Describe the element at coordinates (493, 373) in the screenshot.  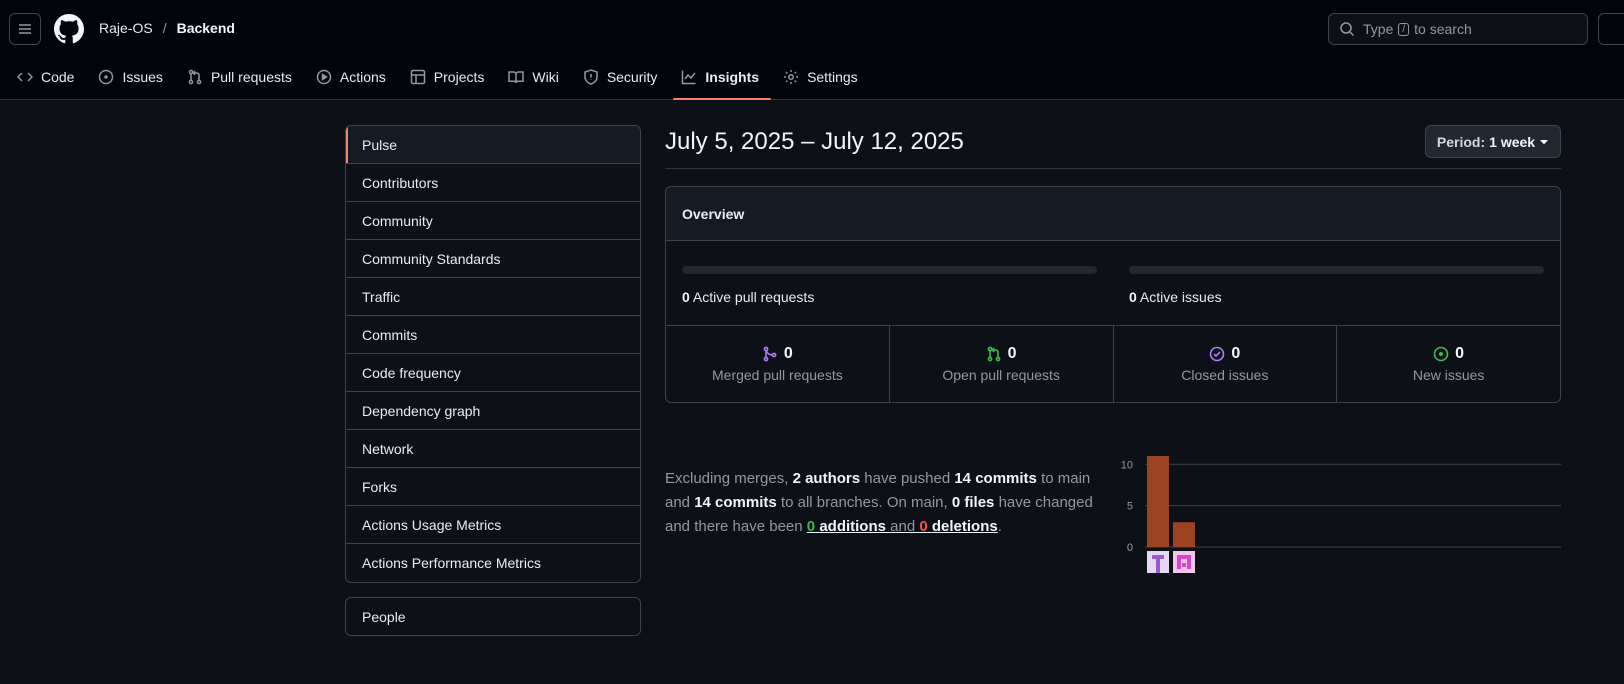
I see `sidebar-item-code-frequency: Code frequency` at that location.